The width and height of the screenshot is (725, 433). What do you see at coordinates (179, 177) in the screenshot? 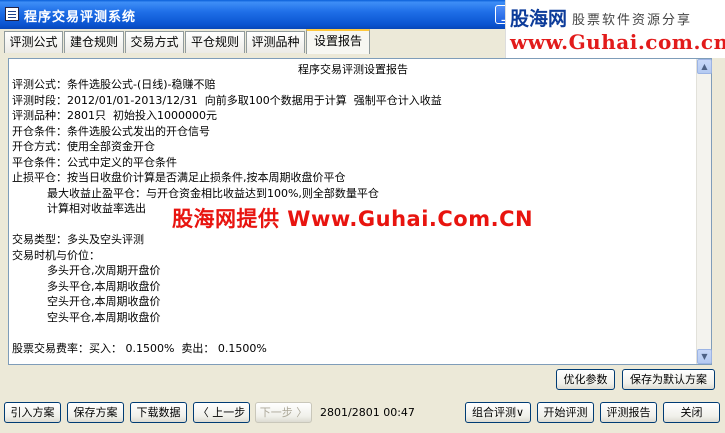
I see `report-line: 止损平仓：按当日收盘价计算是否满足止损条件,按本周期收盘价平仓` at bounding box center [179, 177].